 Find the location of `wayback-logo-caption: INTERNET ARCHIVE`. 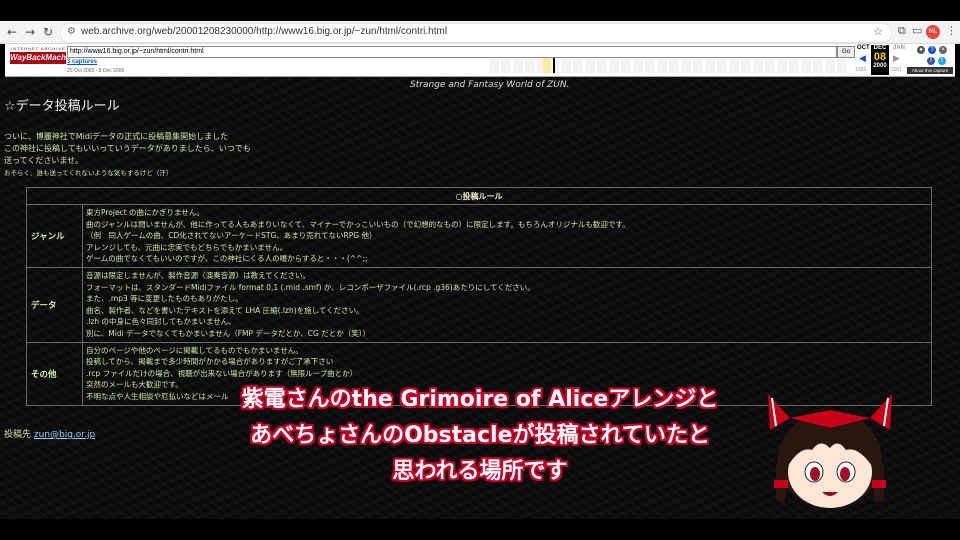

wayback-logo-caption: INTERNET ARCHIVE is located at coordinates (38, 48).